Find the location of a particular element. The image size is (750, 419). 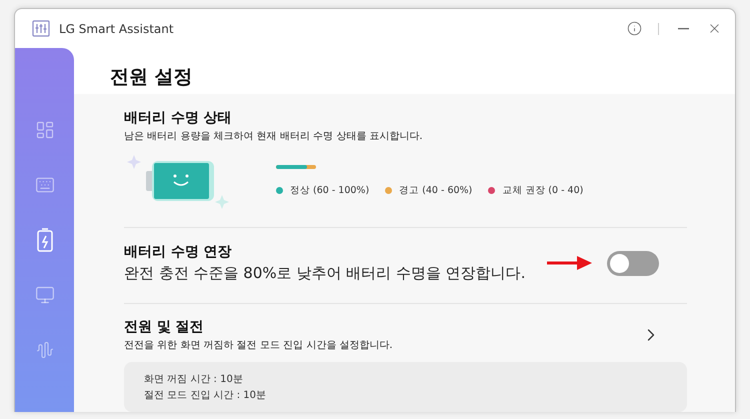

monitor-icon is located at coordinates (44, 295).